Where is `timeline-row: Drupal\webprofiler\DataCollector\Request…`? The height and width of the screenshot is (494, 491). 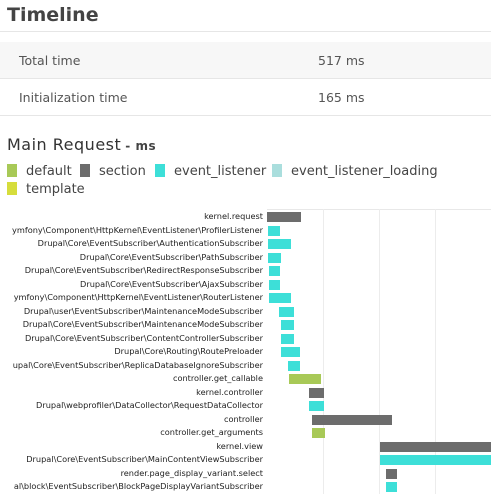 timeline-row: Drupal\webprofiler\DataCollector\Request… is located at coordinates (245, 406).